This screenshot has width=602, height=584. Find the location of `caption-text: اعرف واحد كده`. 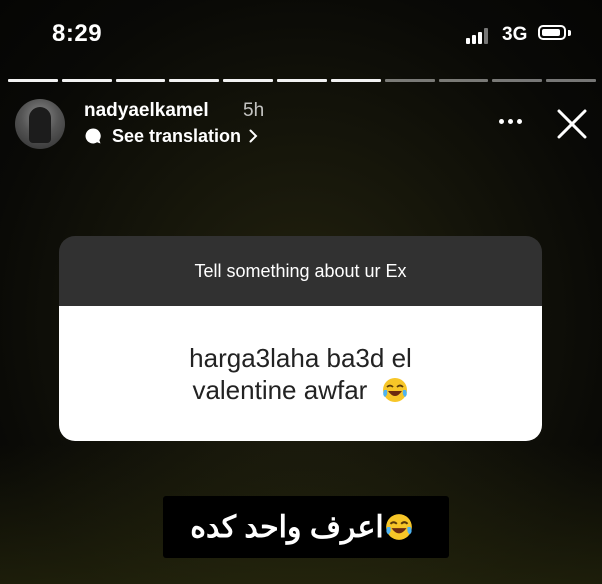

caption-text: اعرف واحد كده is located at coordinates (287, 527).